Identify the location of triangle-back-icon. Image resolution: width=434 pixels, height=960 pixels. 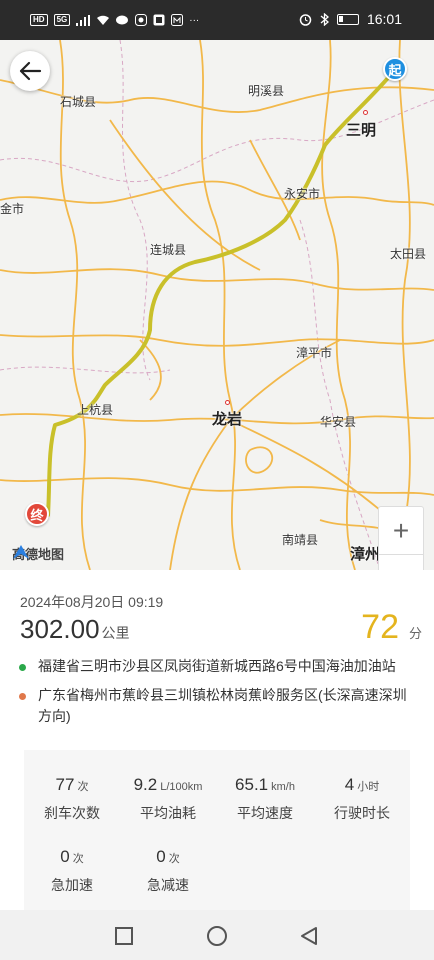
(309, 936).